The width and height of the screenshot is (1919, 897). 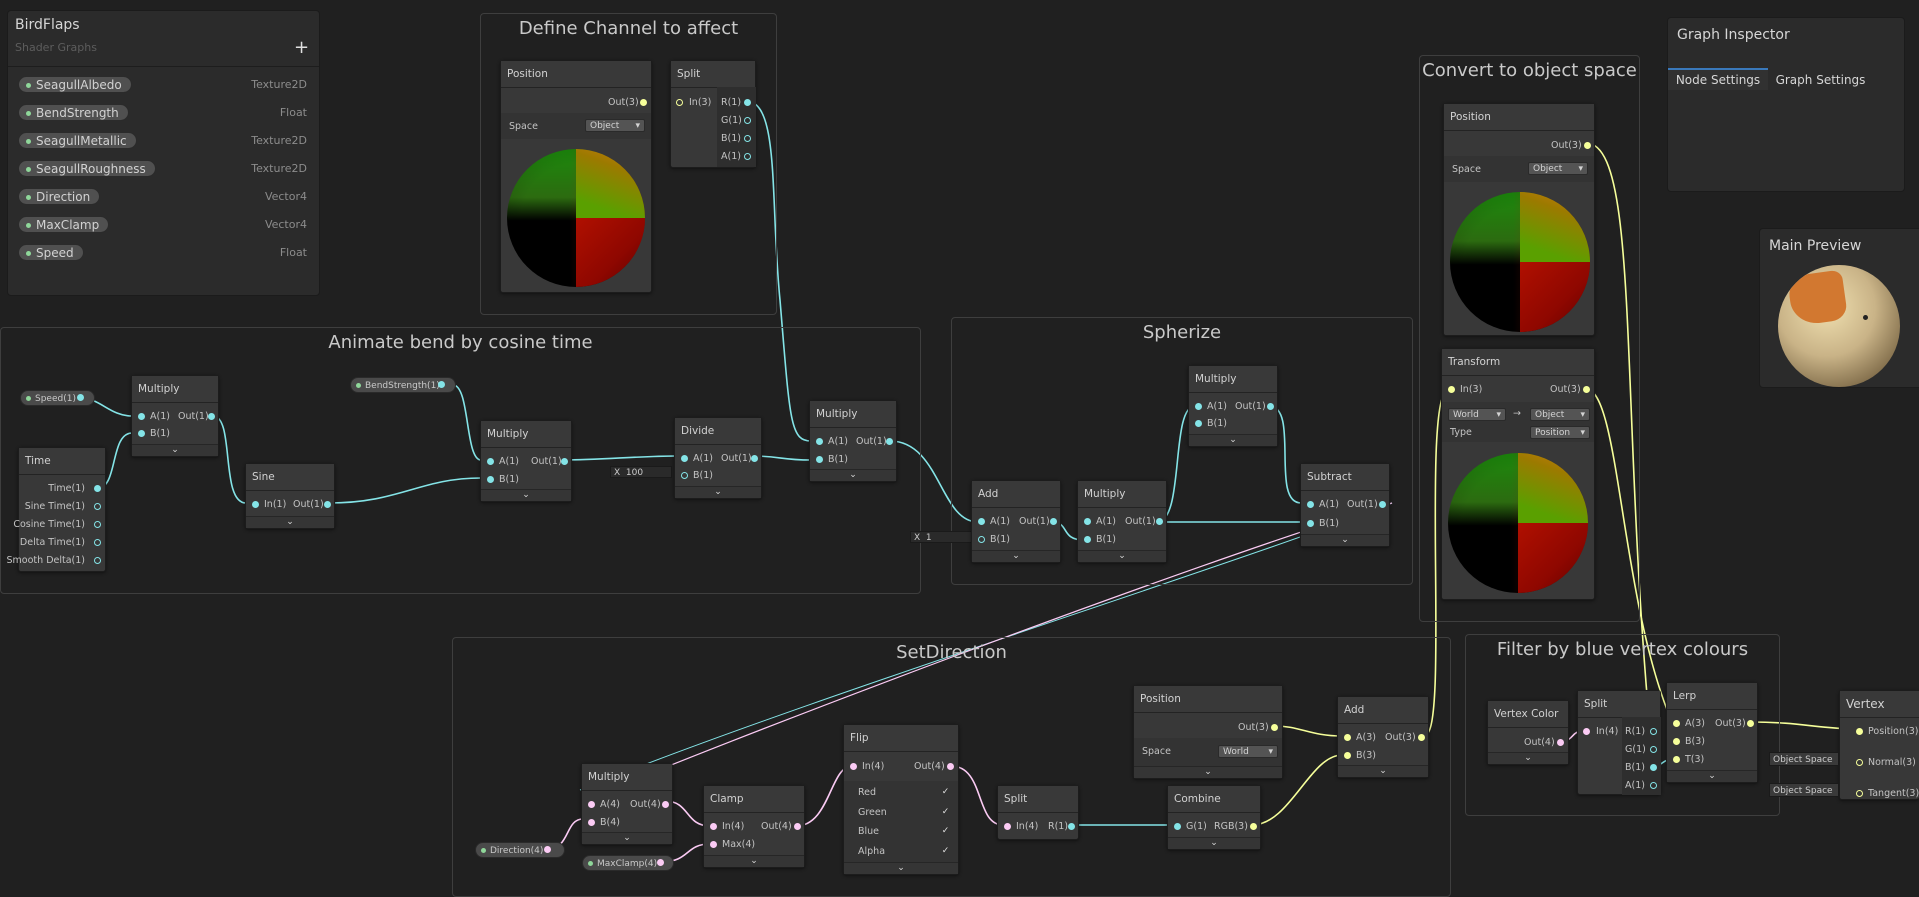 I want to click on type-dropdown: Position, so click(x=1560, y=433).